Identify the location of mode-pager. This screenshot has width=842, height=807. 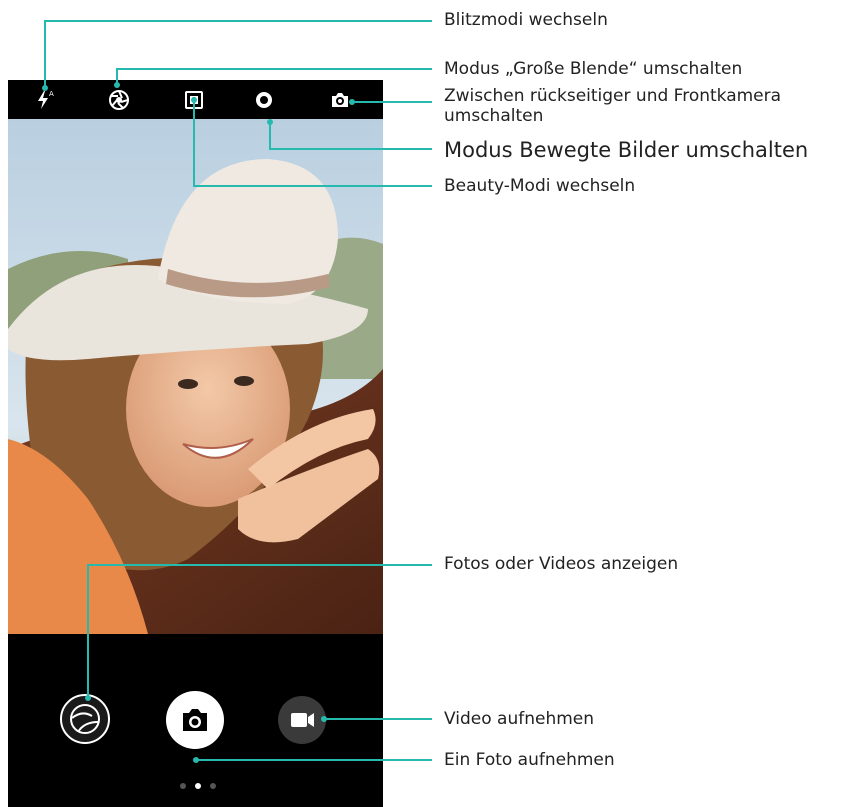
(200, 787).